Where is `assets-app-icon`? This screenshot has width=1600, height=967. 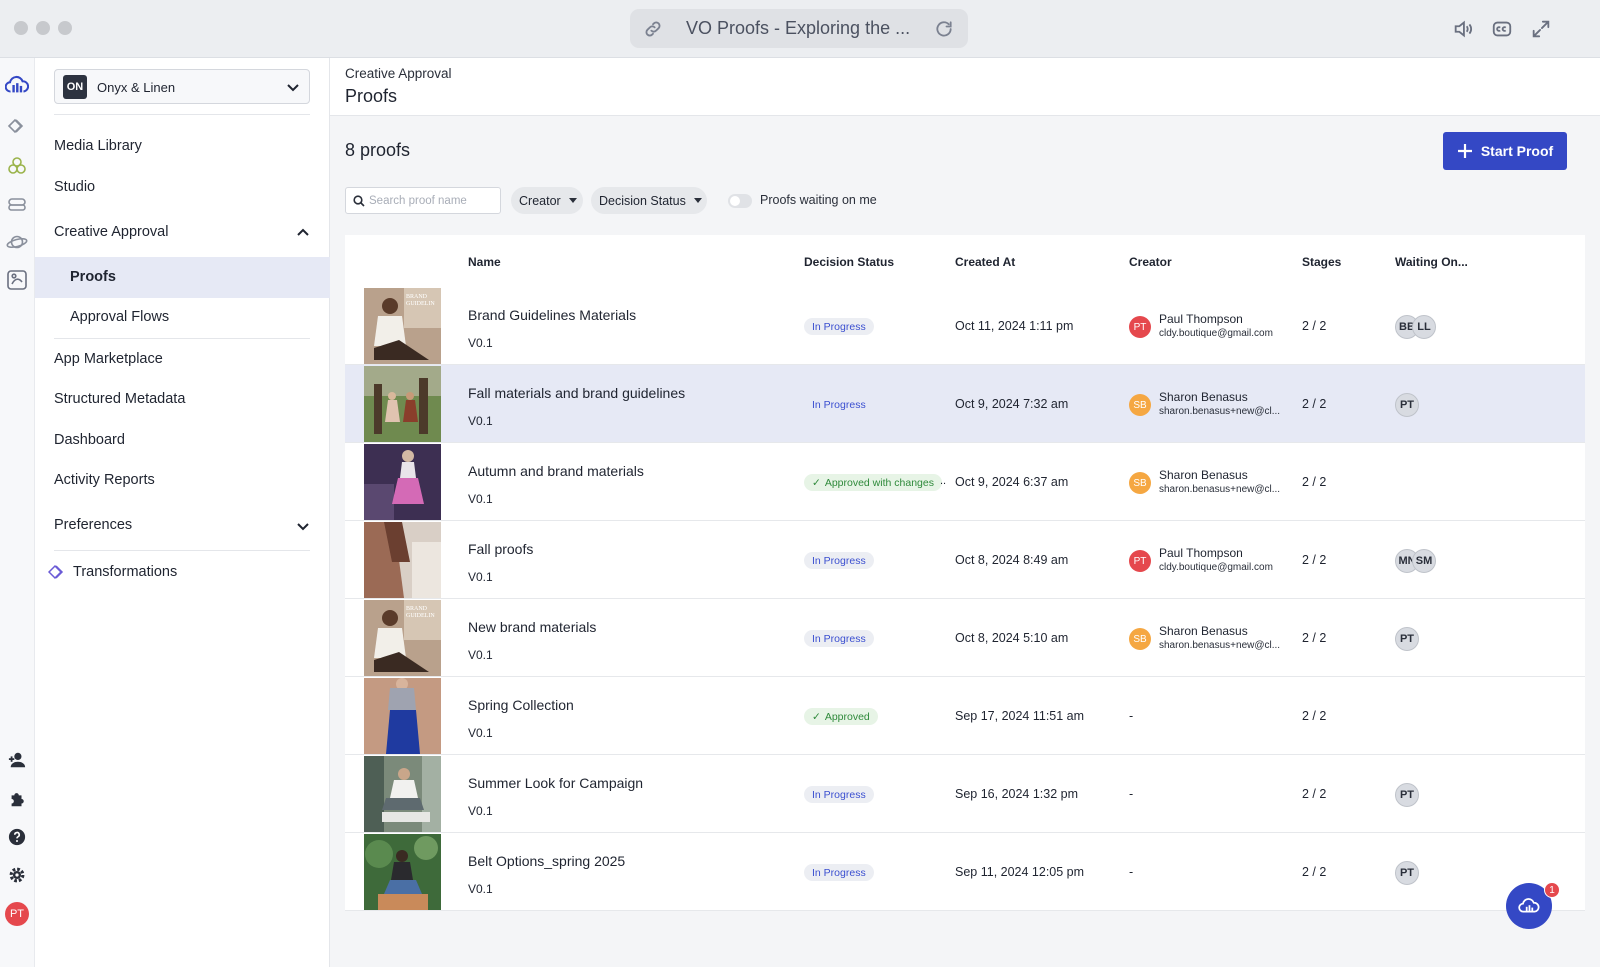 assets-app-icon is located at coordinates (17, 166).